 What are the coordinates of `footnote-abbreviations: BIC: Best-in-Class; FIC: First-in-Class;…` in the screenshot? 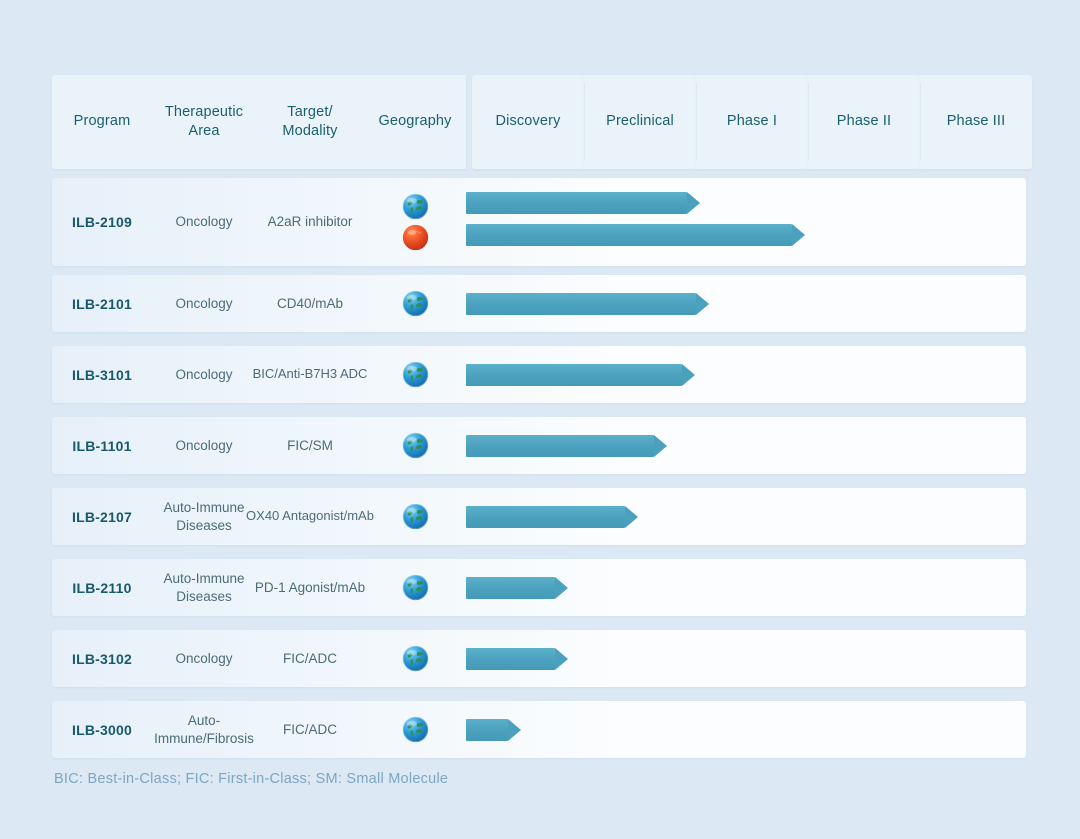 It's located at (251, 779).